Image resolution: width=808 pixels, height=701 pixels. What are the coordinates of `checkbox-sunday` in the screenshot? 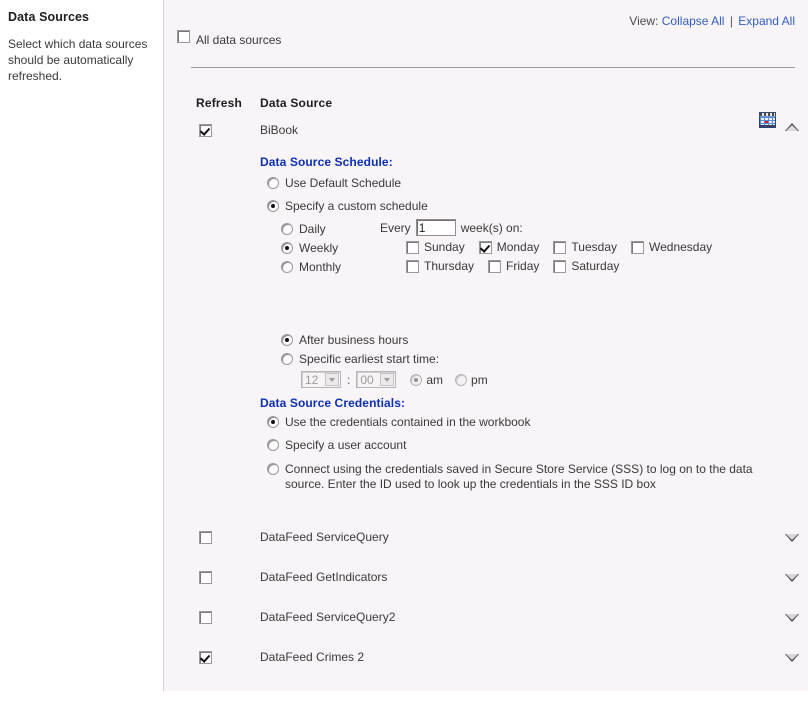 It's located at (412, 247).